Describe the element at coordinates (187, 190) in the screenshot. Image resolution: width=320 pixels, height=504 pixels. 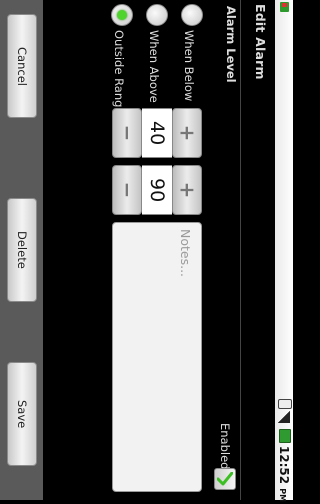
I see `high-increment-button: +` at that location.